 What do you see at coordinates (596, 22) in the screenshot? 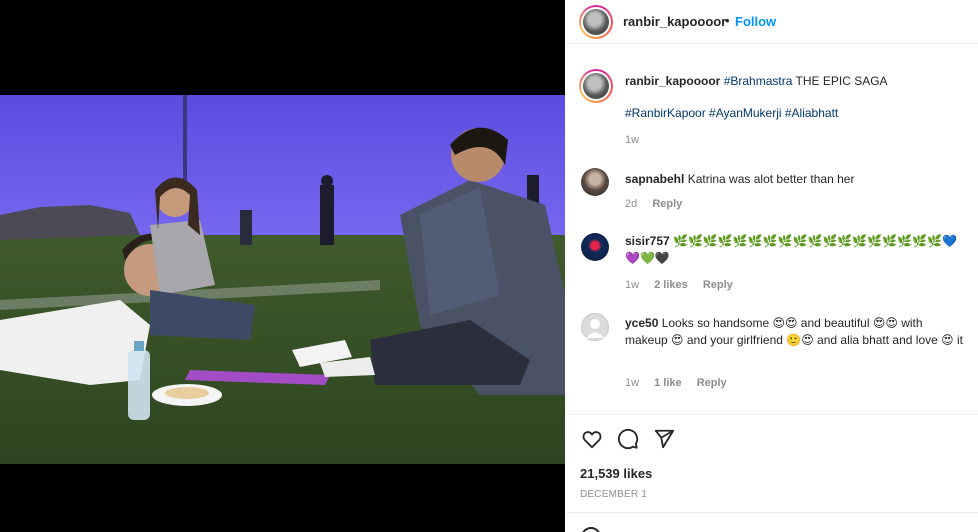
I see `author-avatar` at bounding box center [596, 22].